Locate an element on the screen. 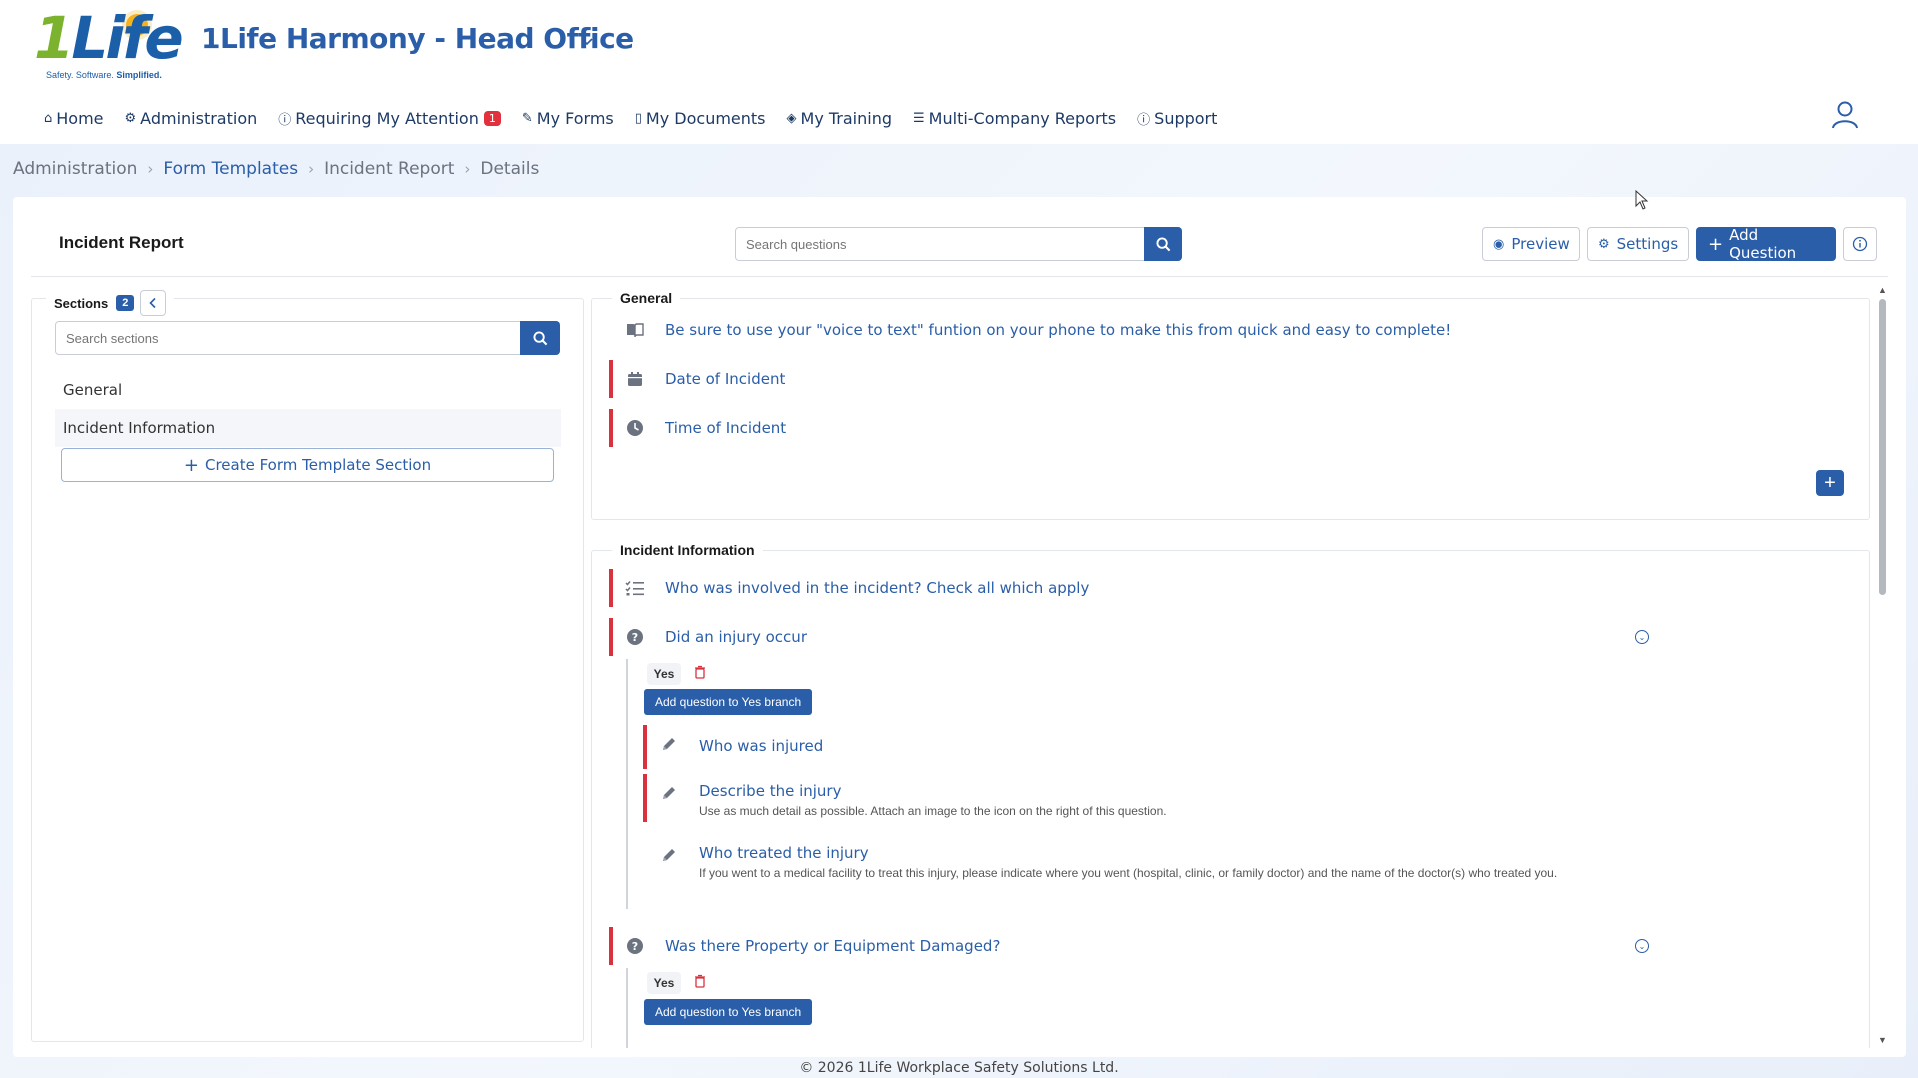  mouse-cursor-icon is located at coordinates (1642, 202).